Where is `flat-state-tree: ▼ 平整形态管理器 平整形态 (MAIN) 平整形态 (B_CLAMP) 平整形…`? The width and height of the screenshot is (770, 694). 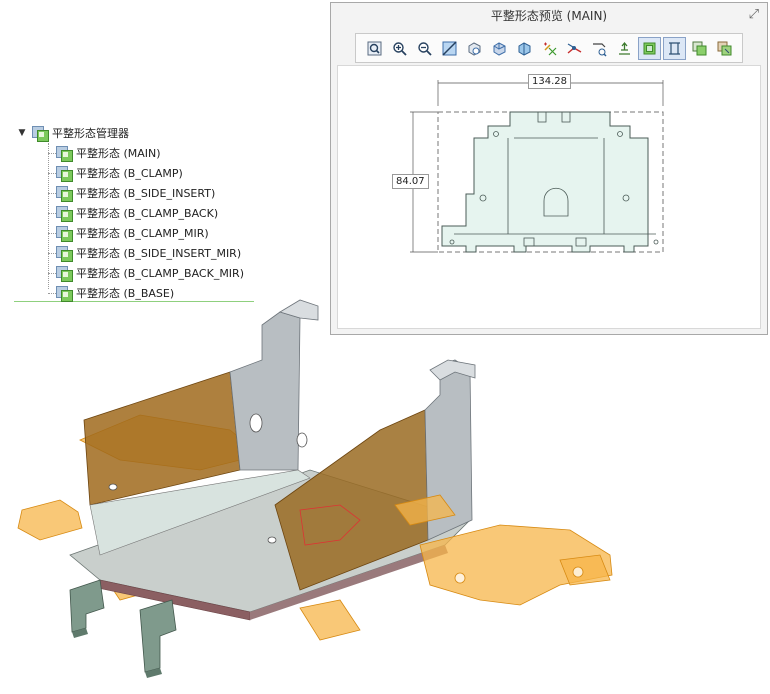 flat-state-tree: ▼ 平整形态管理器 平整形态 (MAIN) 平整形态 (B_CLAMP) 平整形… is located at coordinates (134, 211).